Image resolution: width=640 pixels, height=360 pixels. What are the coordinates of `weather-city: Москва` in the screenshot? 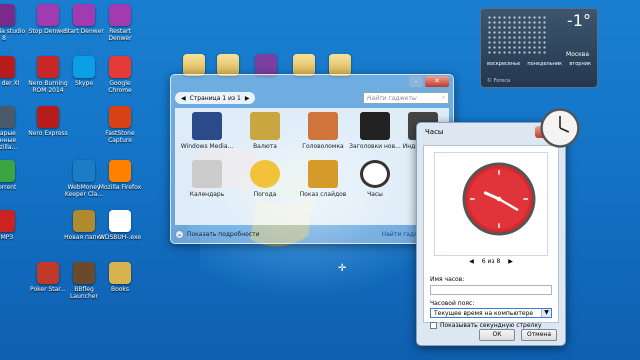 It's located at (577, 54).